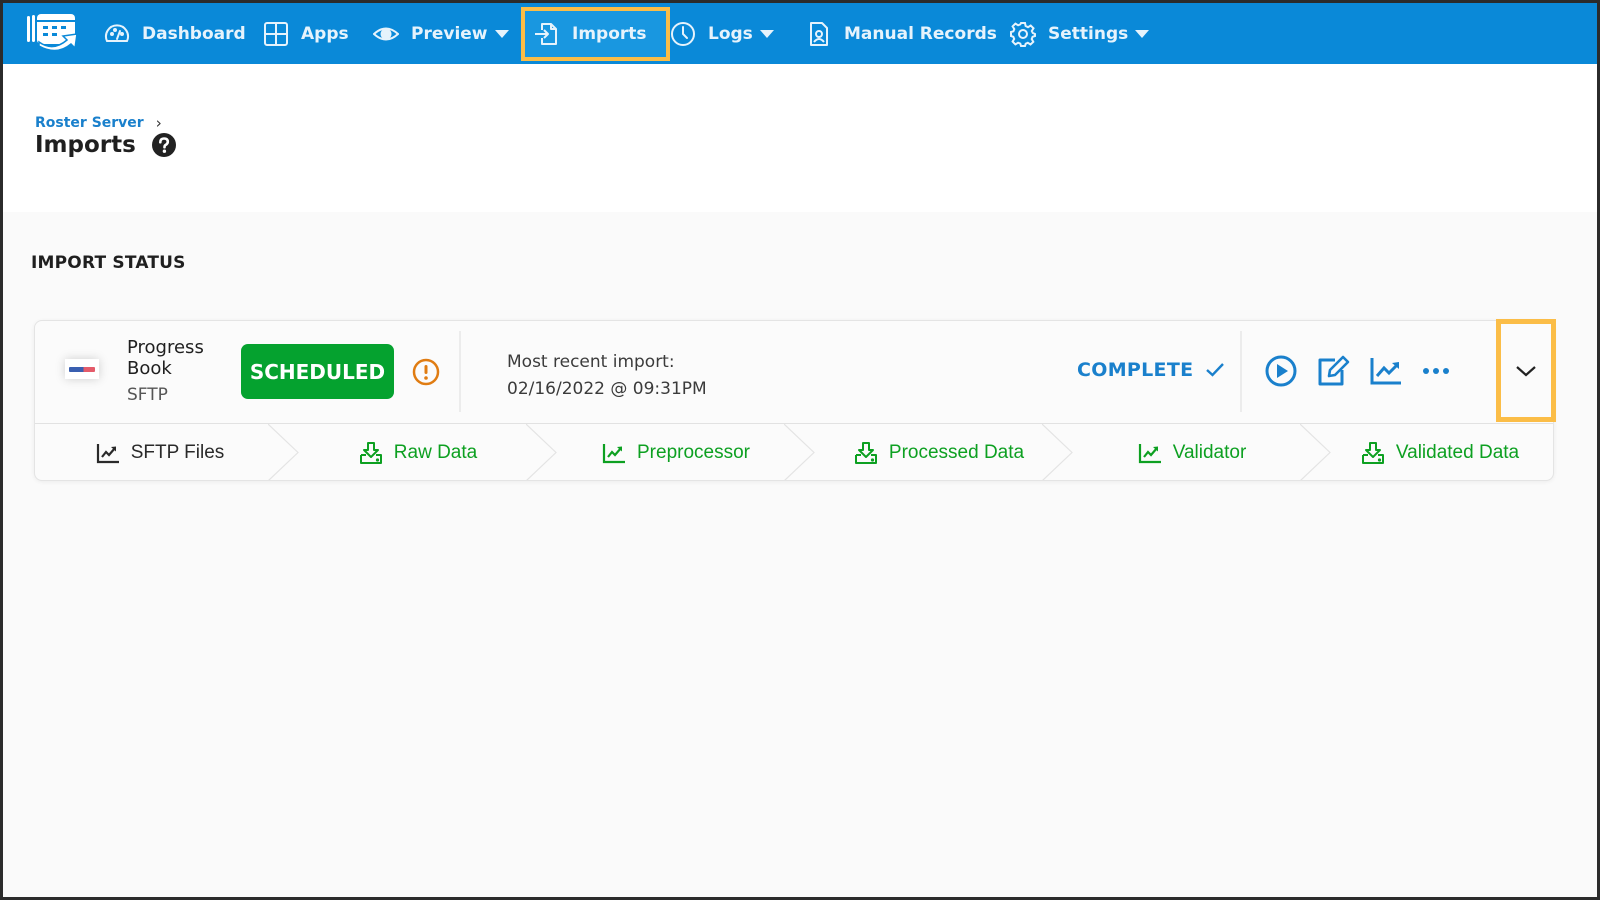 Image resolution: width=1600 pixels, height=900 pixels. What do you see at coordinates (730, 34) in the screenshot?
I see `nav-logs-label: Logs` at bounding box center [730, 34].